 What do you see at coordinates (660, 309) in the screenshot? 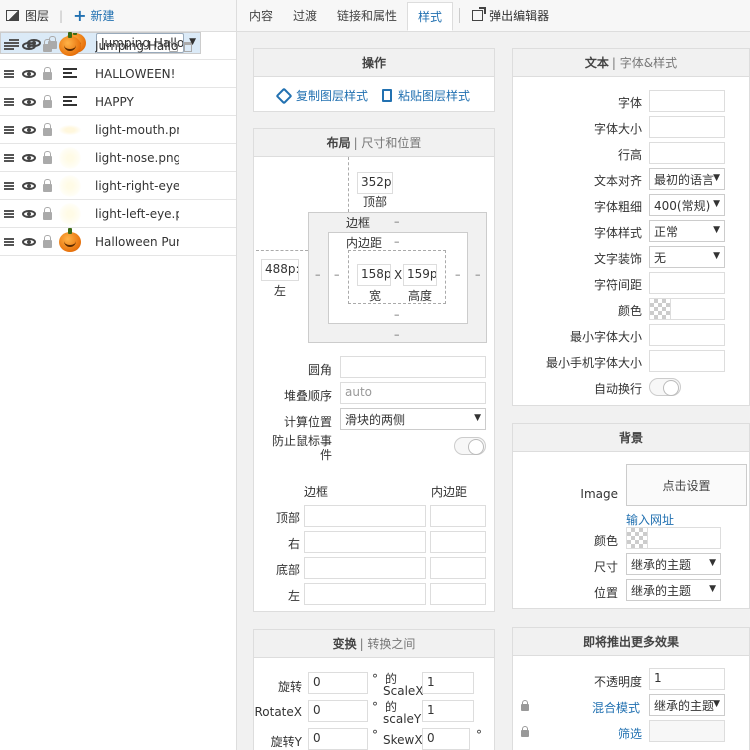
I see `text-color-swatch` at bounding box center [660, 309].